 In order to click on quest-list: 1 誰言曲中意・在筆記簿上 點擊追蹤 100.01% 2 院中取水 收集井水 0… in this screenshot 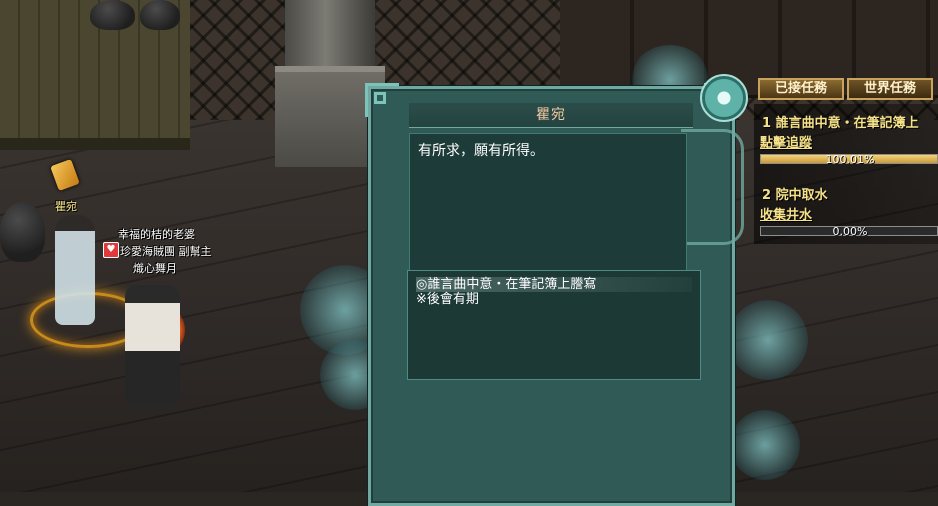, I will do `click(846, 174)`.